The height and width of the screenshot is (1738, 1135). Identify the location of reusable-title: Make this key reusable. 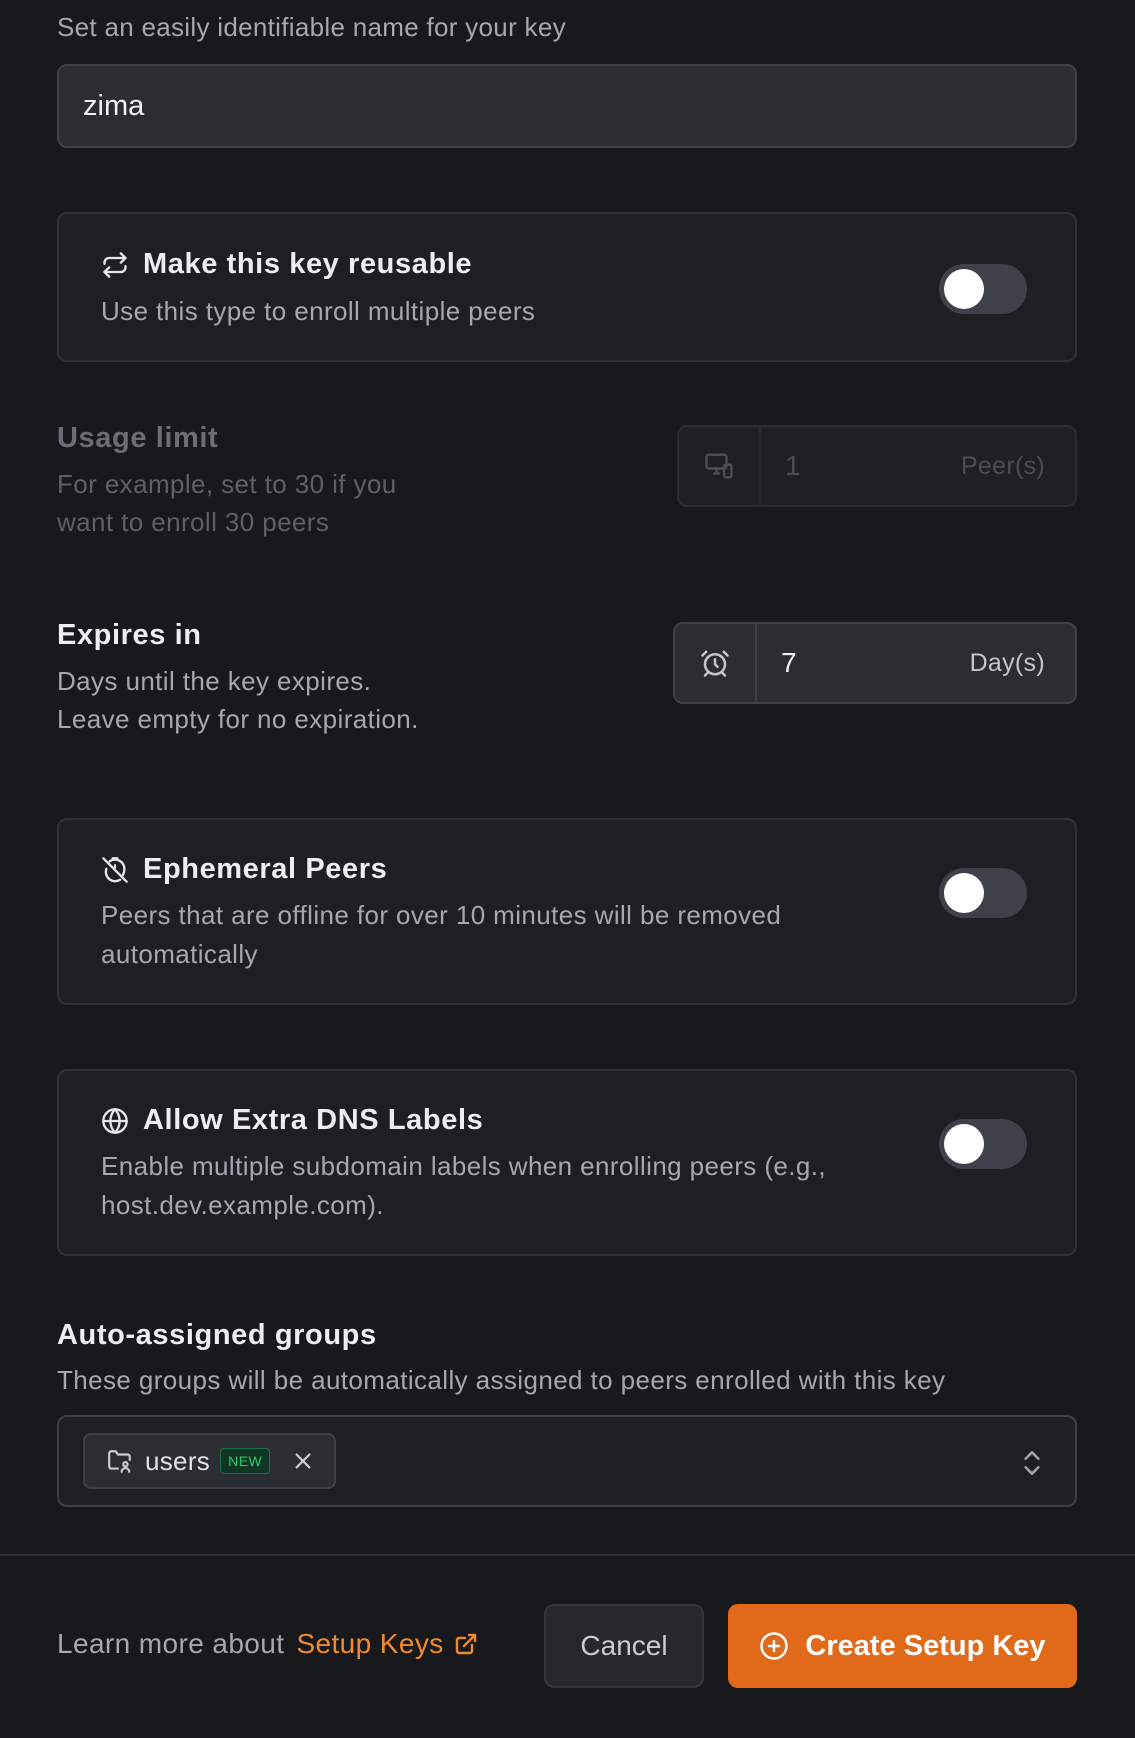
(308, 264).